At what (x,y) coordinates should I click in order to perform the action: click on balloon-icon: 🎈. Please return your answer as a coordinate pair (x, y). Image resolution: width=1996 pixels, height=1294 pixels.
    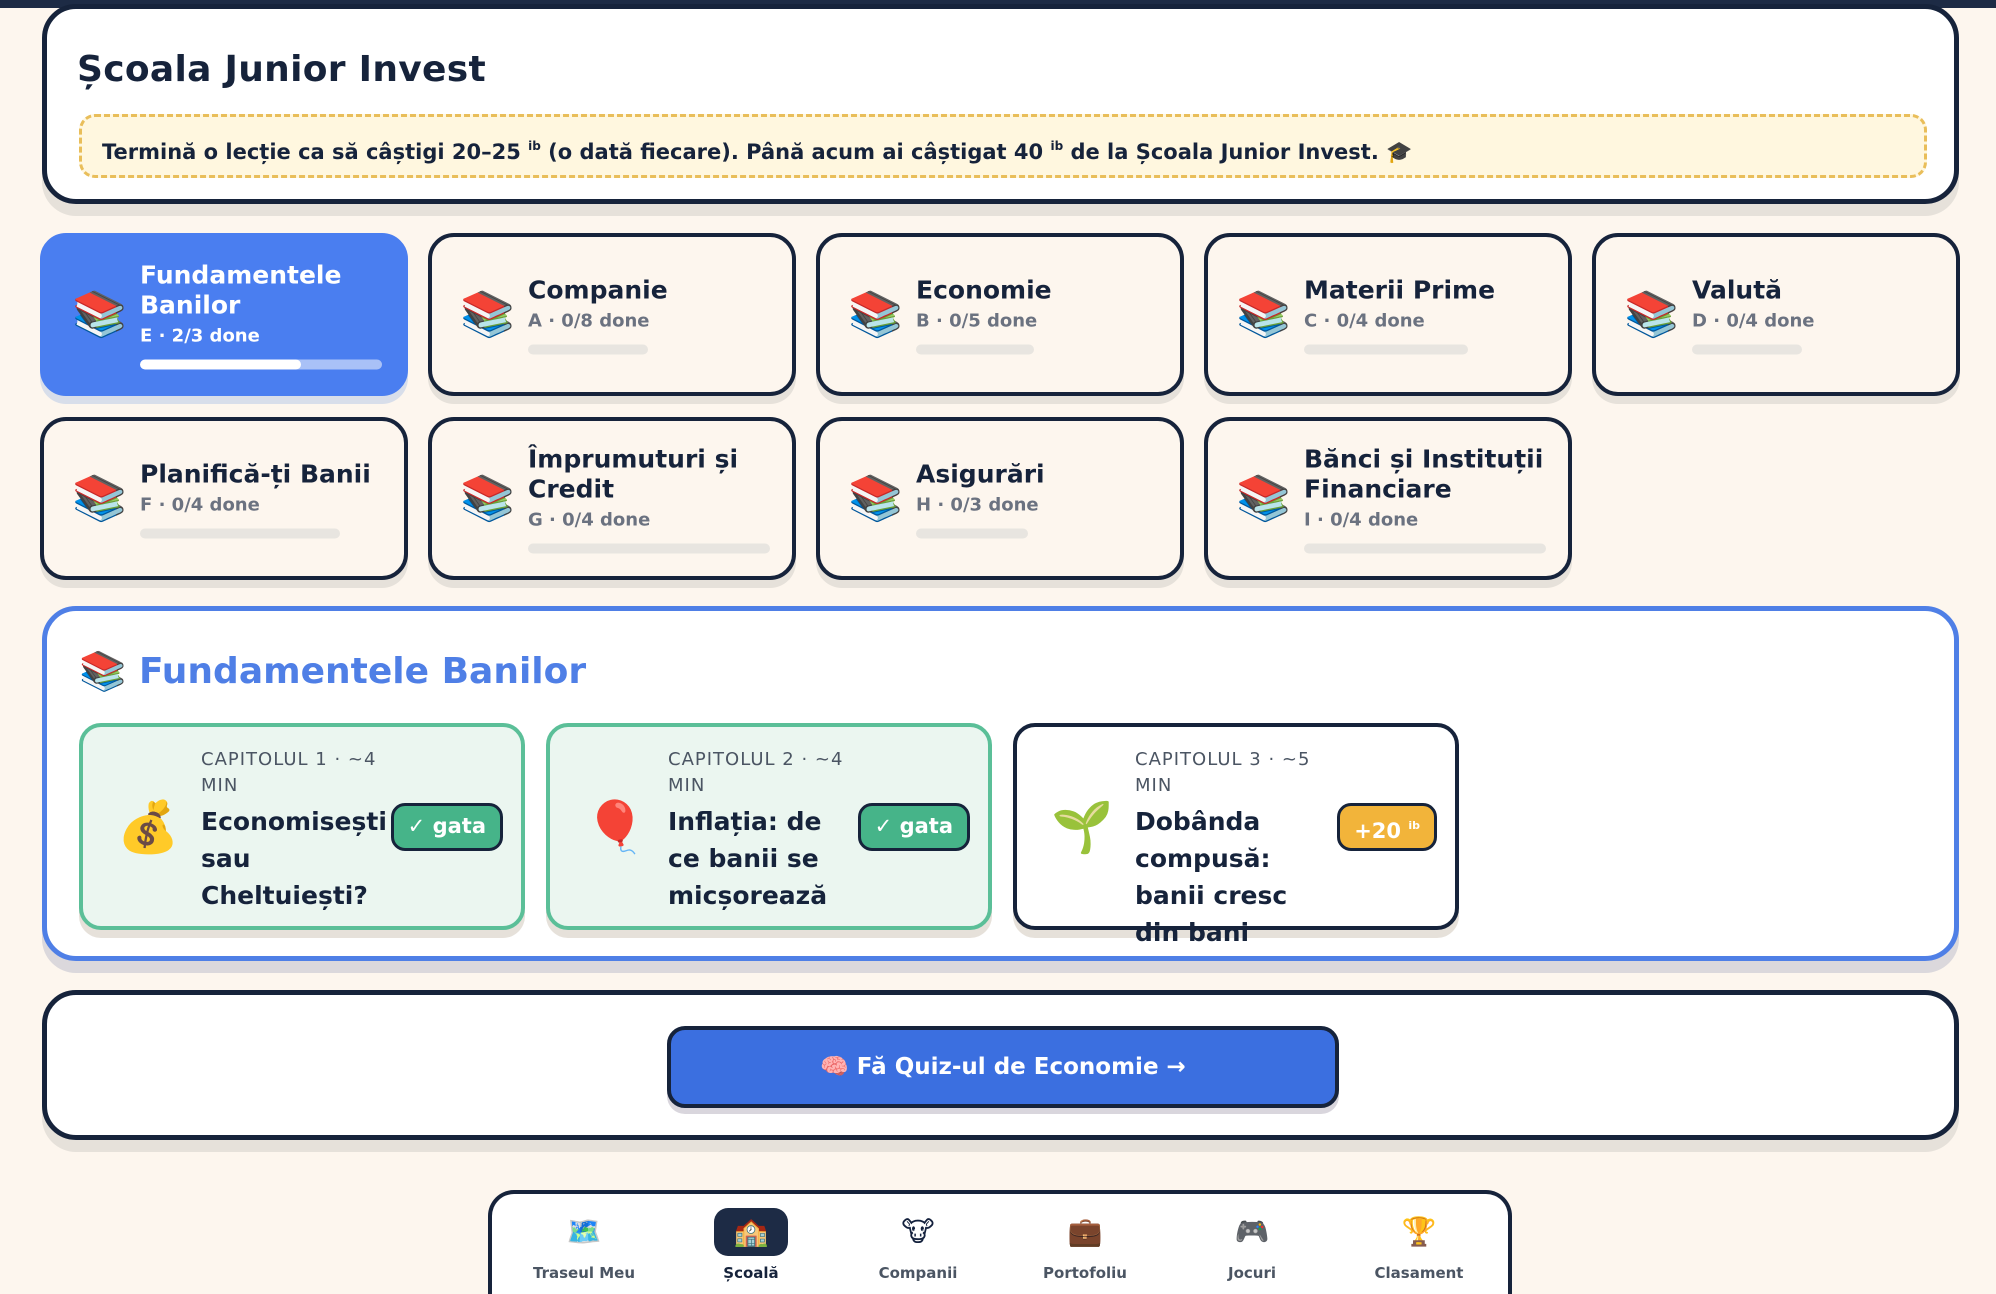
    Looking at the image, I should click on (615, 826).